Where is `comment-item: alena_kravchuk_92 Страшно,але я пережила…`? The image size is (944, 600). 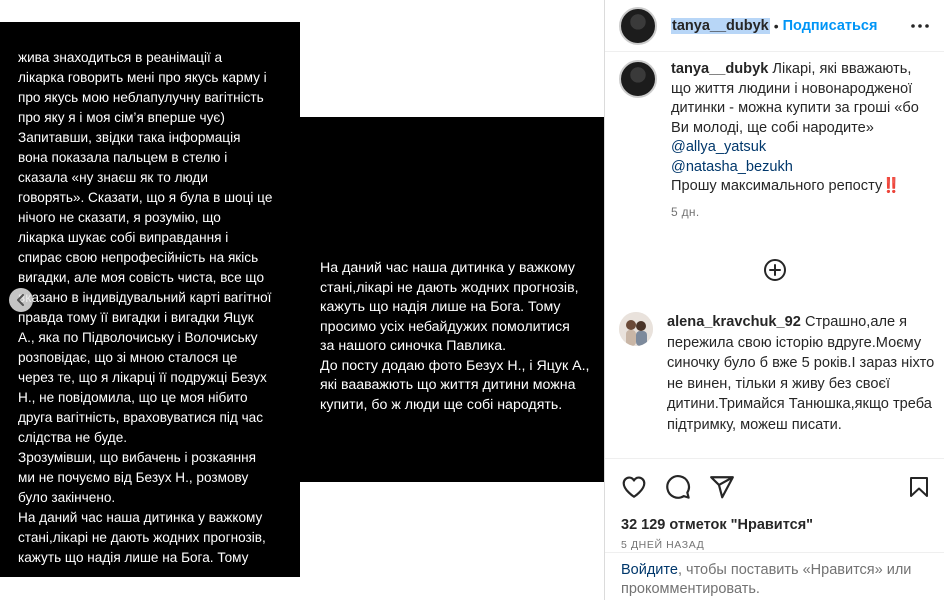
comment-item: alena_kravchuk_92 Страшно,але я пережила… is located at coordinates (777, 373).